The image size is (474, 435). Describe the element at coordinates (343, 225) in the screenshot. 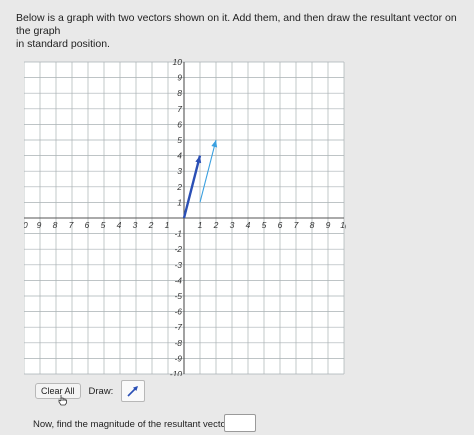

I see `x-tick-label: 1(` at that location.